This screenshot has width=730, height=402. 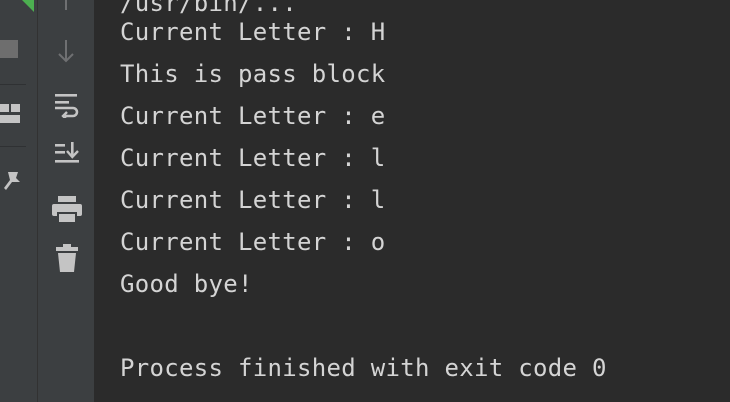 I want to click on console-line: Current Letter : H, so click(x=253, y=32).